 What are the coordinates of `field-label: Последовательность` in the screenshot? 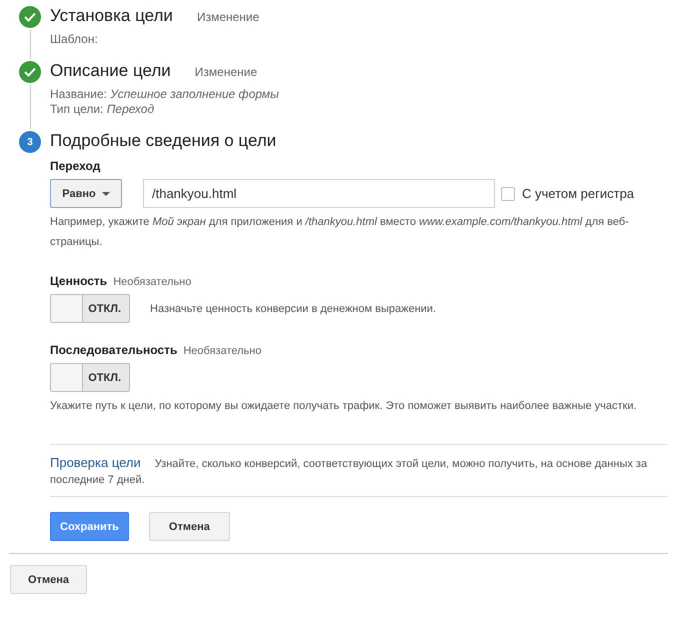 It's located at (114, 350).